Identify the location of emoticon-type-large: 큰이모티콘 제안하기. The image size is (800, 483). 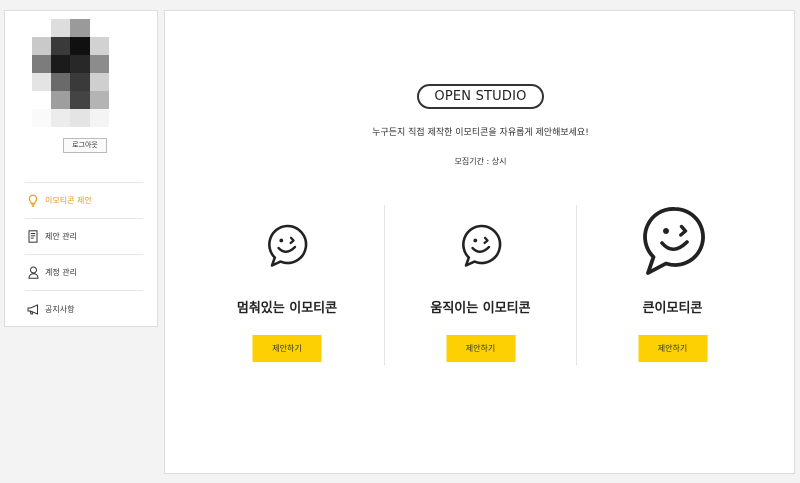
(672, 285).